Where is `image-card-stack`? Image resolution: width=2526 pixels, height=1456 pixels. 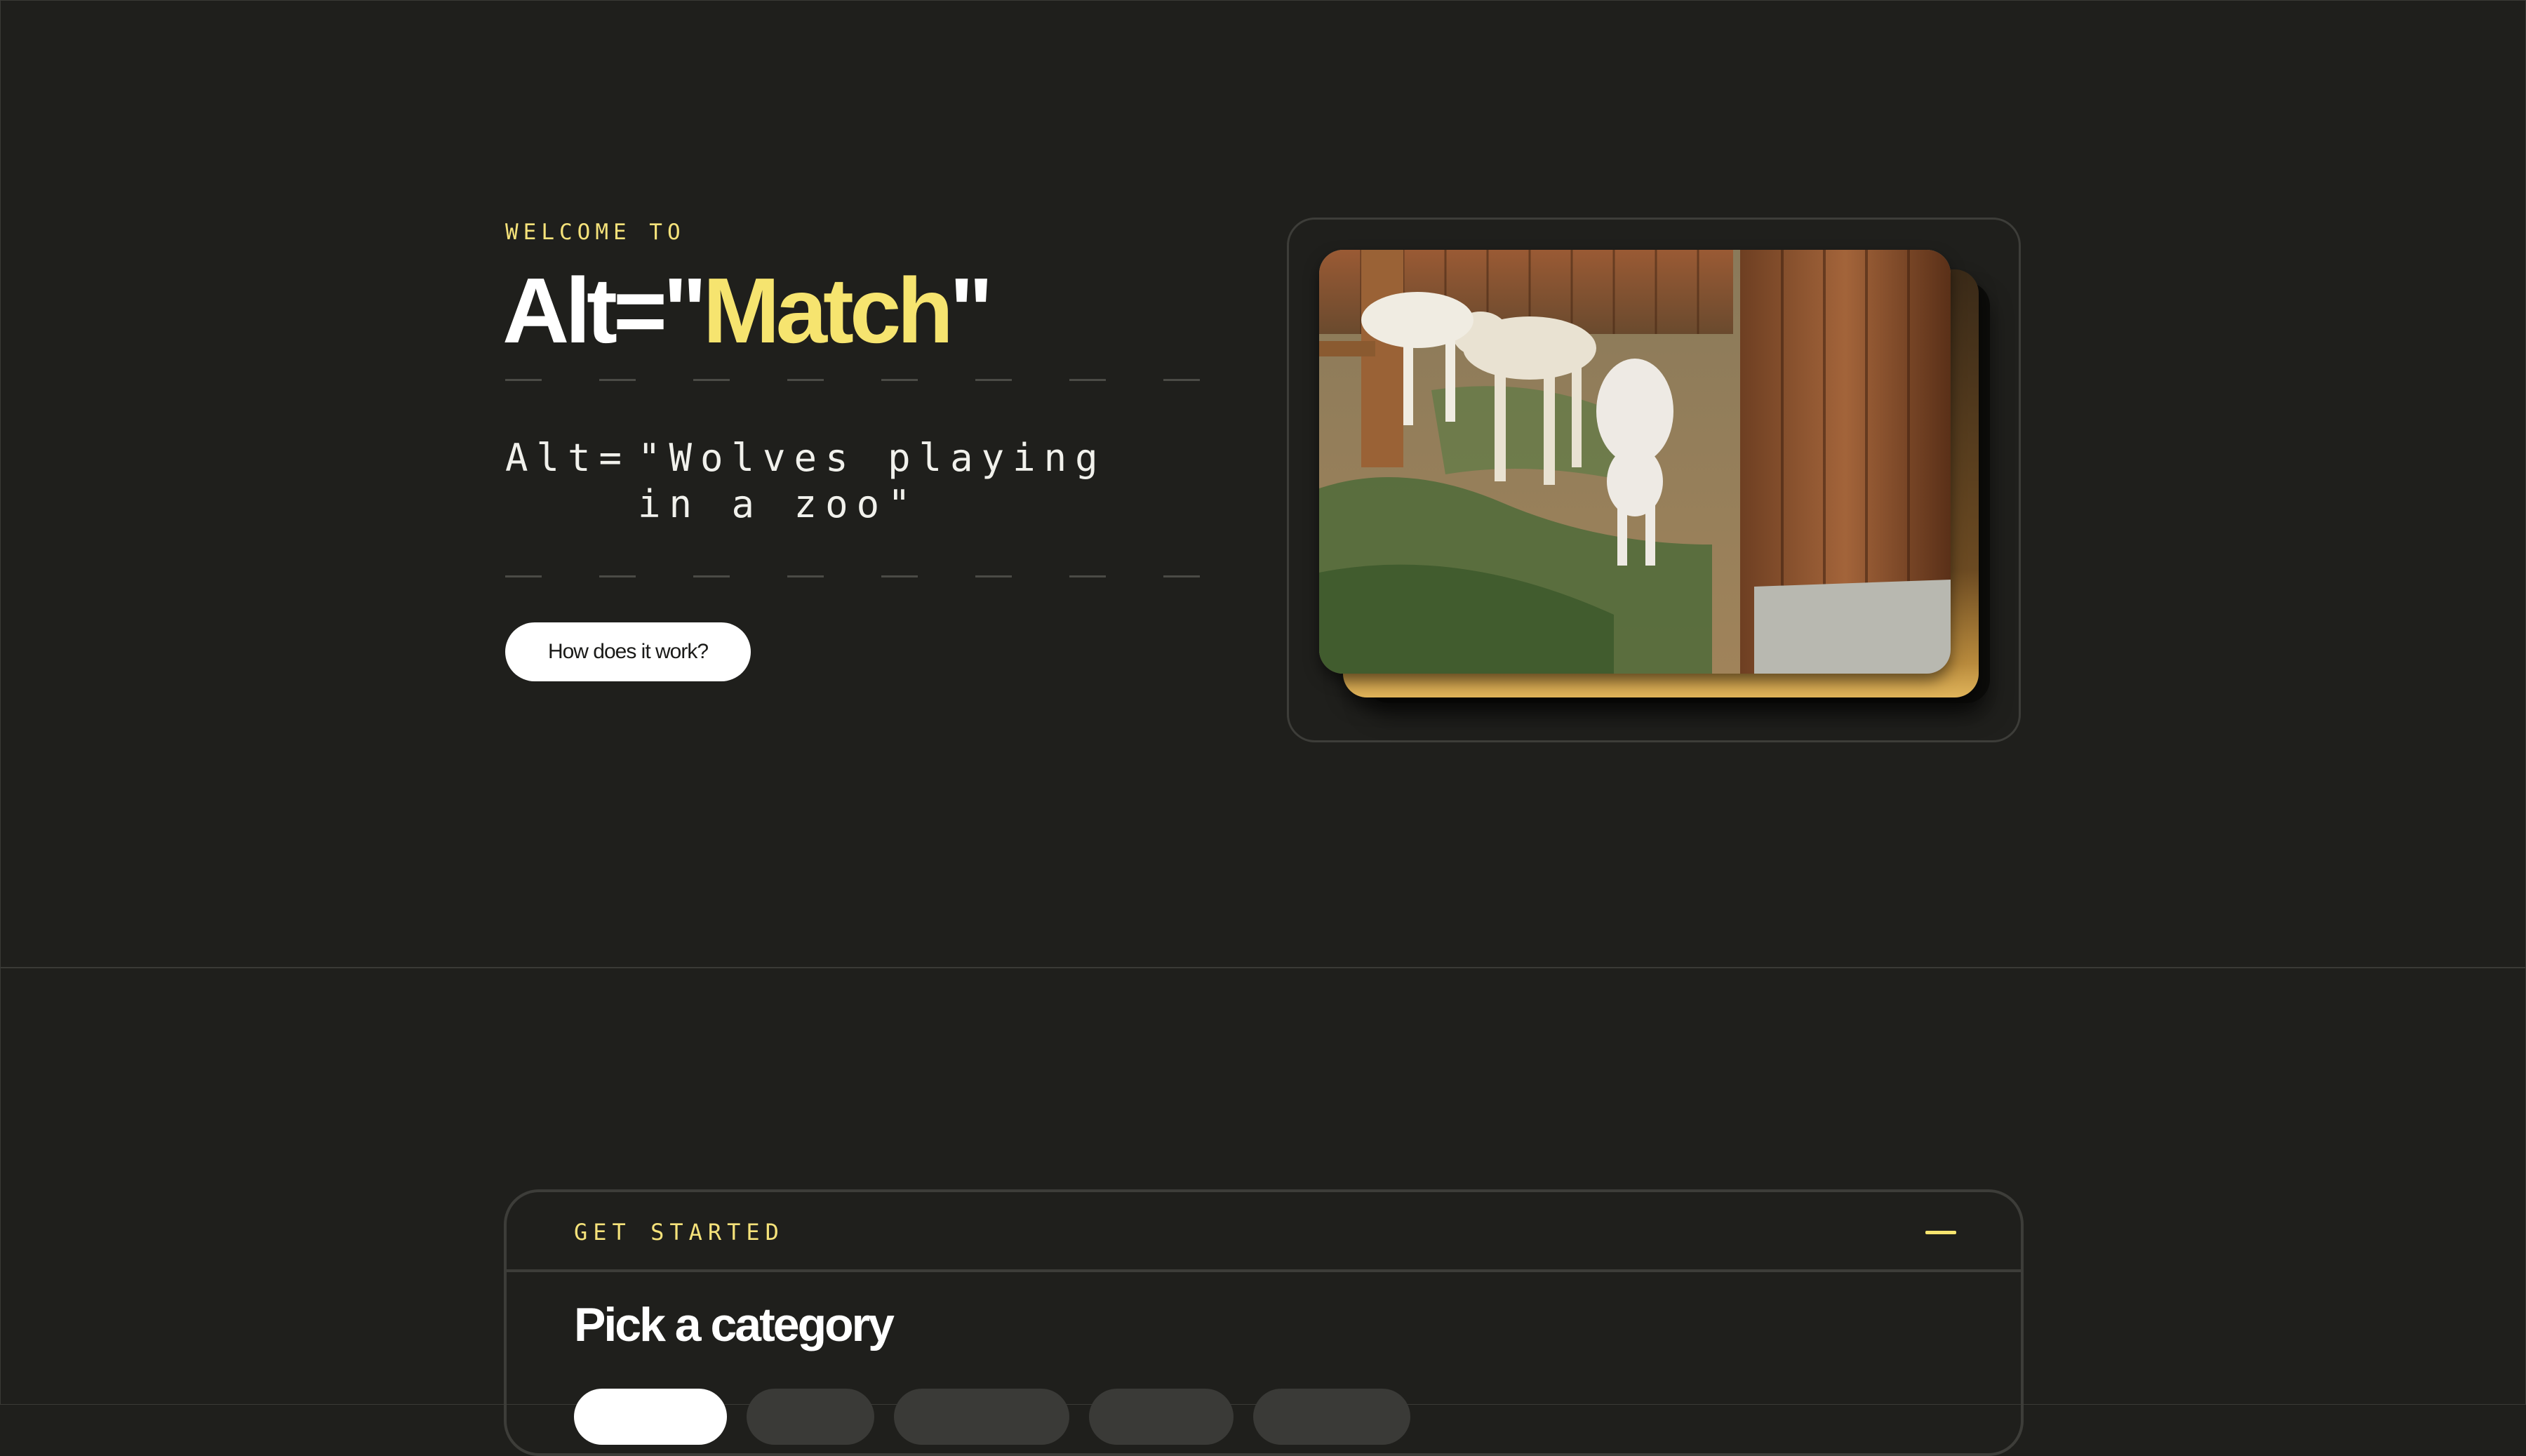 image-card-stack is located at coordinates (1656, 482).